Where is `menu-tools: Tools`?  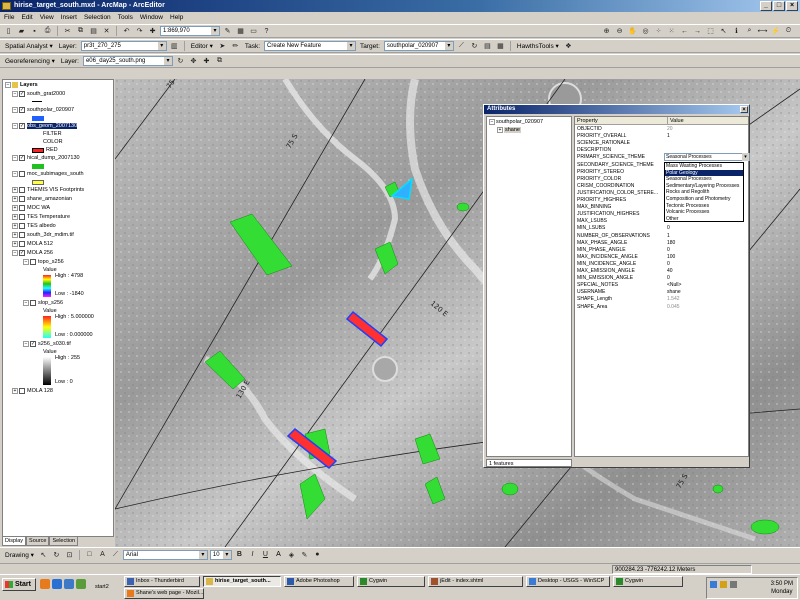
menu-tools: Tools is located at coordinates (125, 18).